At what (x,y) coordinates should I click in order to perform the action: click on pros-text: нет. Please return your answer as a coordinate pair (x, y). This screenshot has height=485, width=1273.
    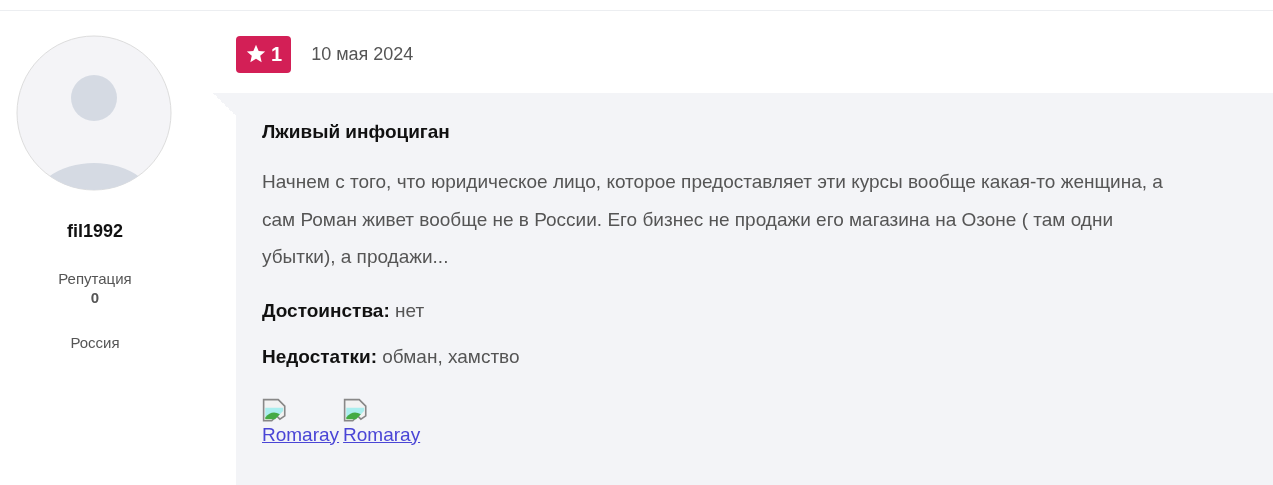
    Looking at the image, I should click on (410, 310).